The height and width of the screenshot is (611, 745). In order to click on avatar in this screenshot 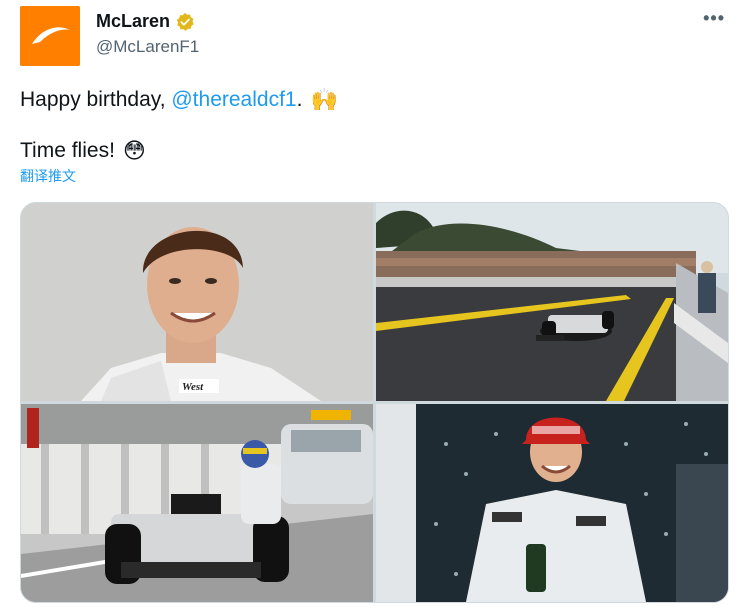, I will do `click(50, 36)`.